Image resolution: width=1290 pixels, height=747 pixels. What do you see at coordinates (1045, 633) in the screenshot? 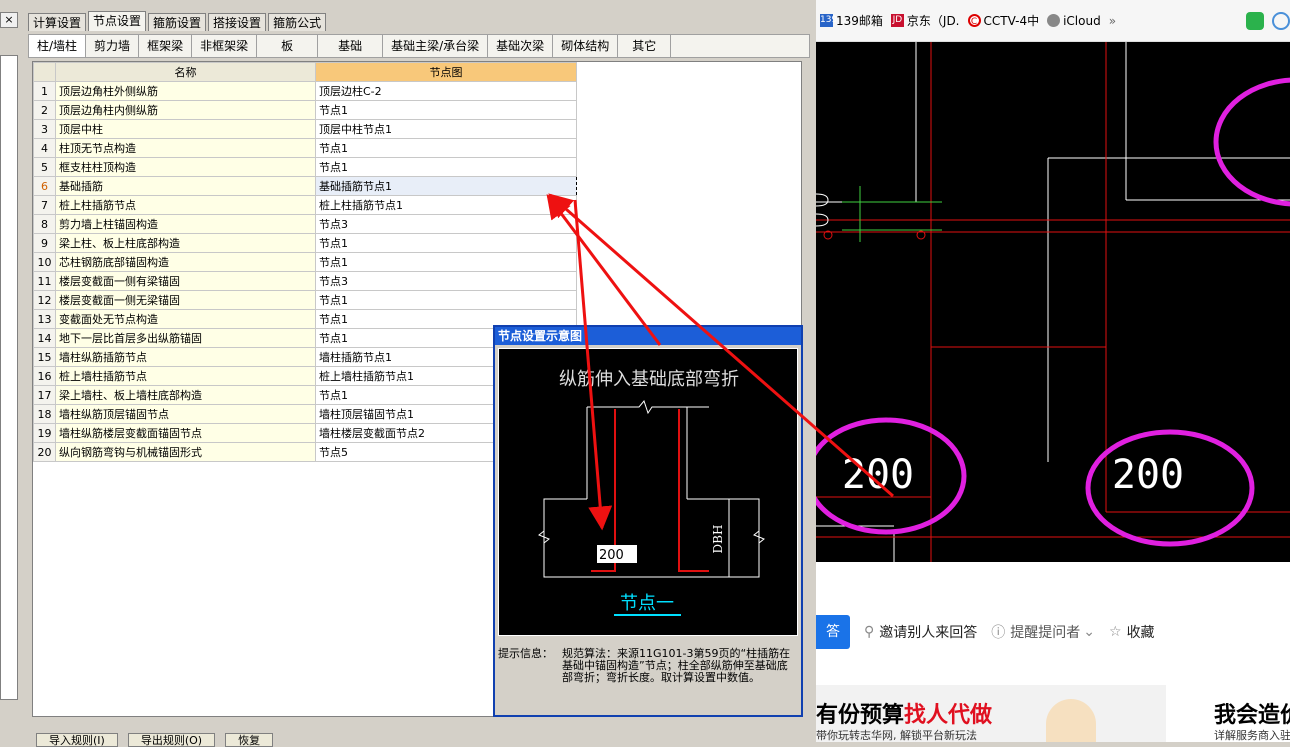
I see `remind-label: 提醒提问者` at bounding box center [1045, 633].